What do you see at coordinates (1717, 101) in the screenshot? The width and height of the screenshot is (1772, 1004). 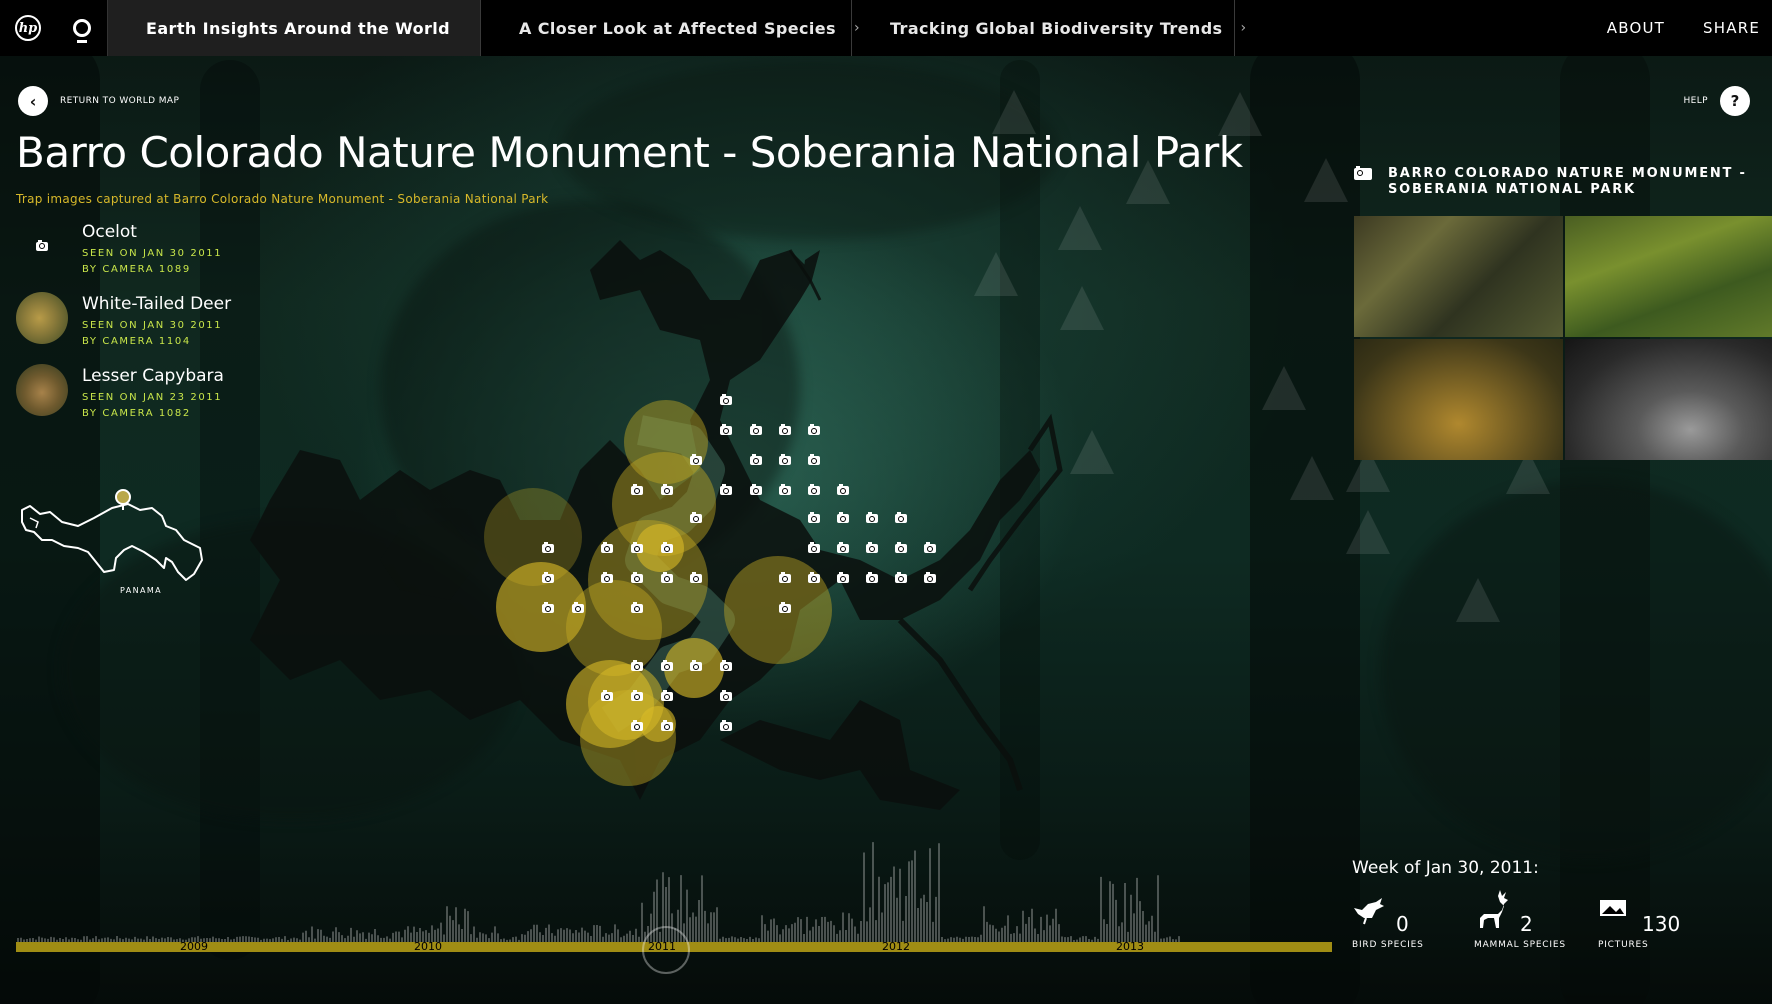 I see `help-control: HELP ?` at bounding box center [1717, 101].